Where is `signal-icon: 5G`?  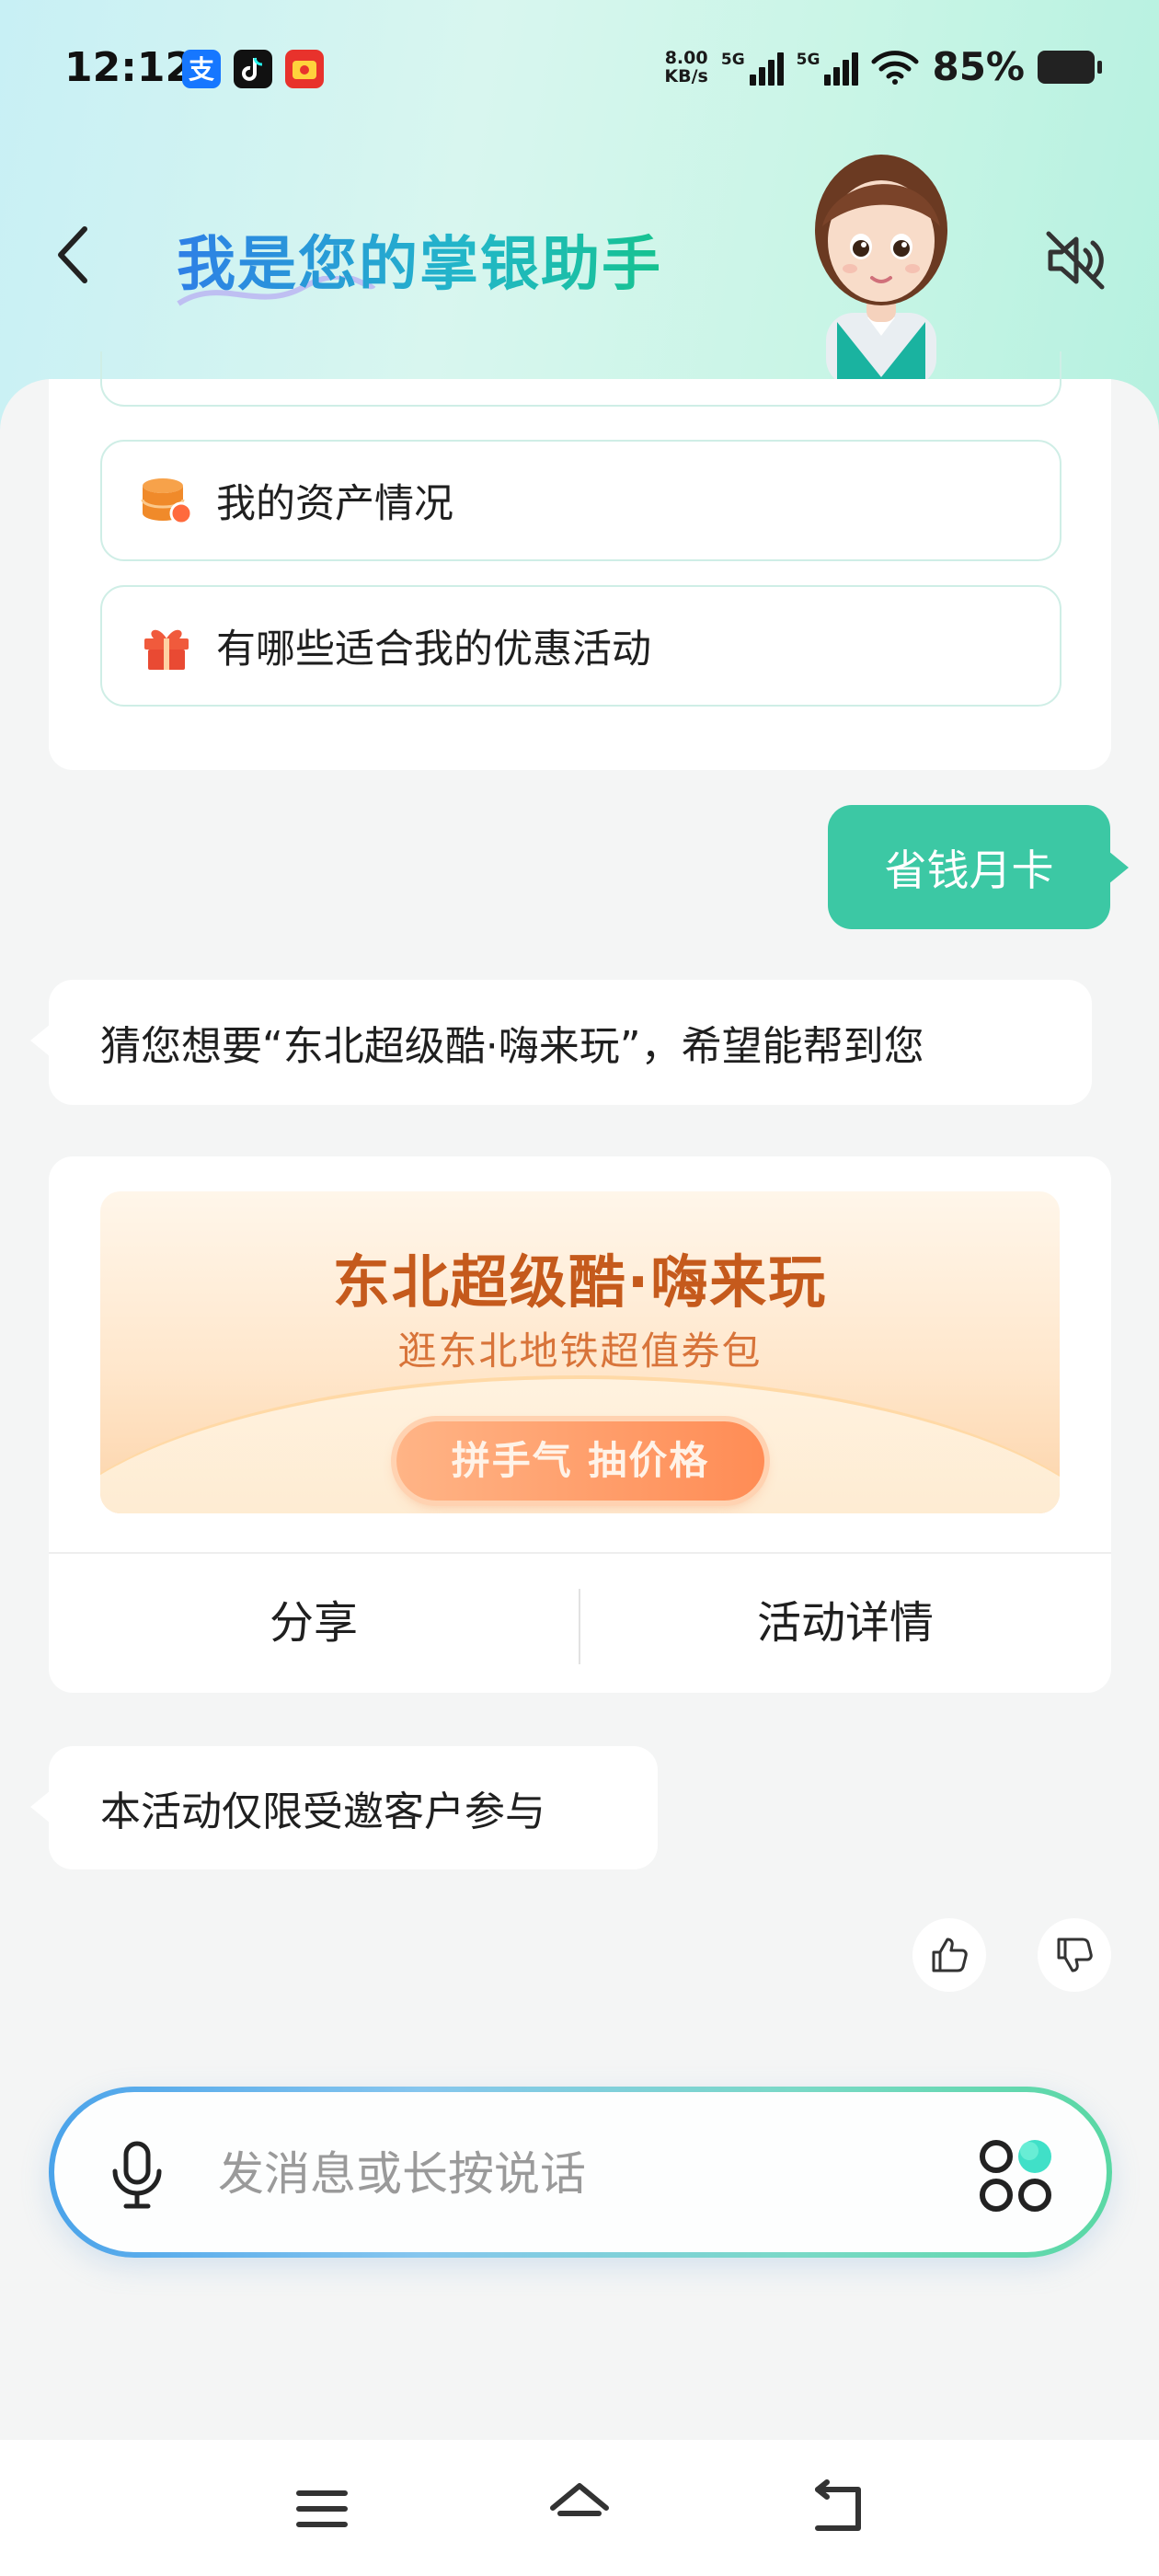 signal-icon: 5G is located at coordinates (752, 67).